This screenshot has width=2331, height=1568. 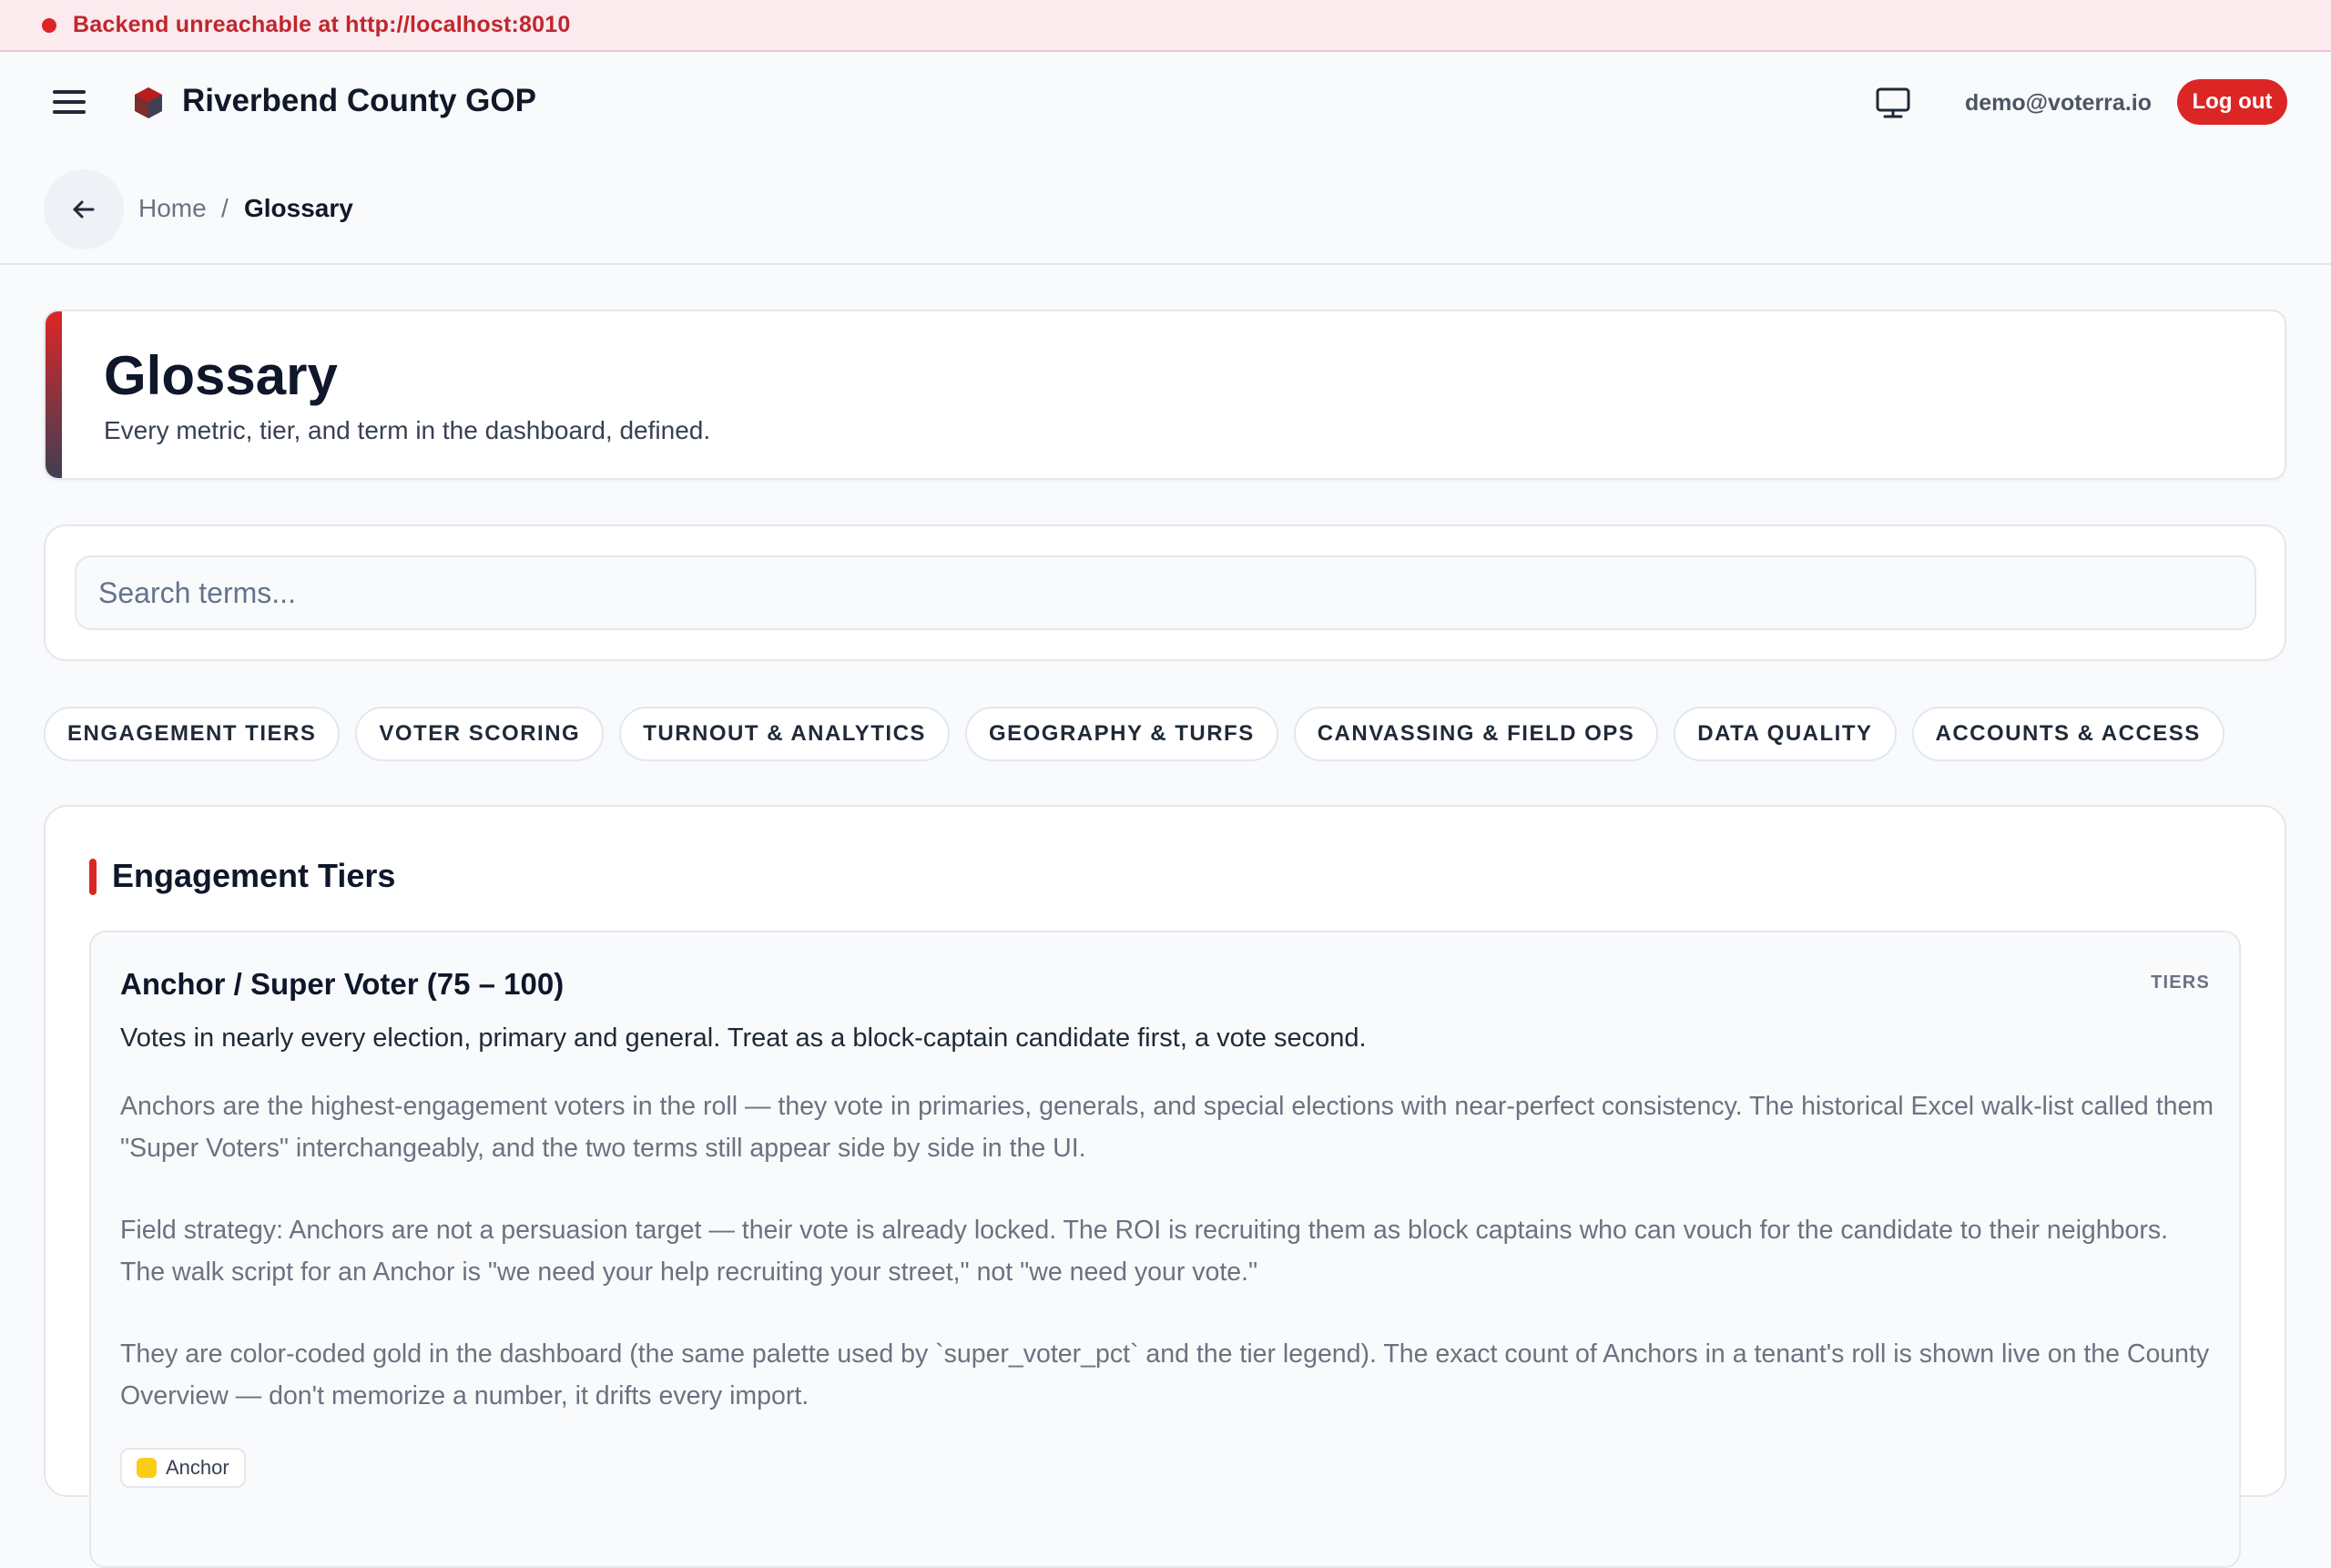 What do you see at coordinates (2067, 734) in the screenshot?
I see `category-chip-accounts-access: ACCOUNTS & ACCESS` at bounding box center [2067, 734].